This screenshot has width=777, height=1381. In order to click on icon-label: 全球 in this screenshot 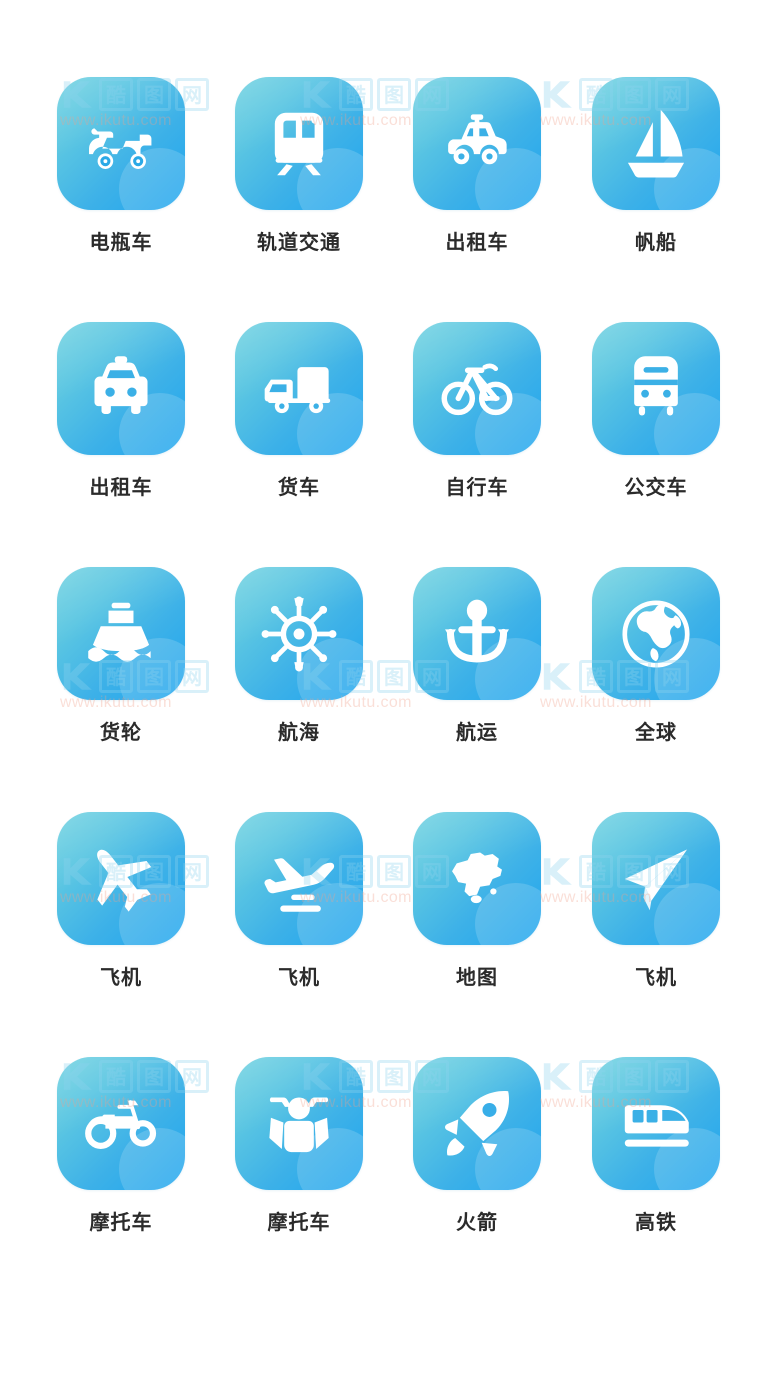, I will do `click(656, 732)`.